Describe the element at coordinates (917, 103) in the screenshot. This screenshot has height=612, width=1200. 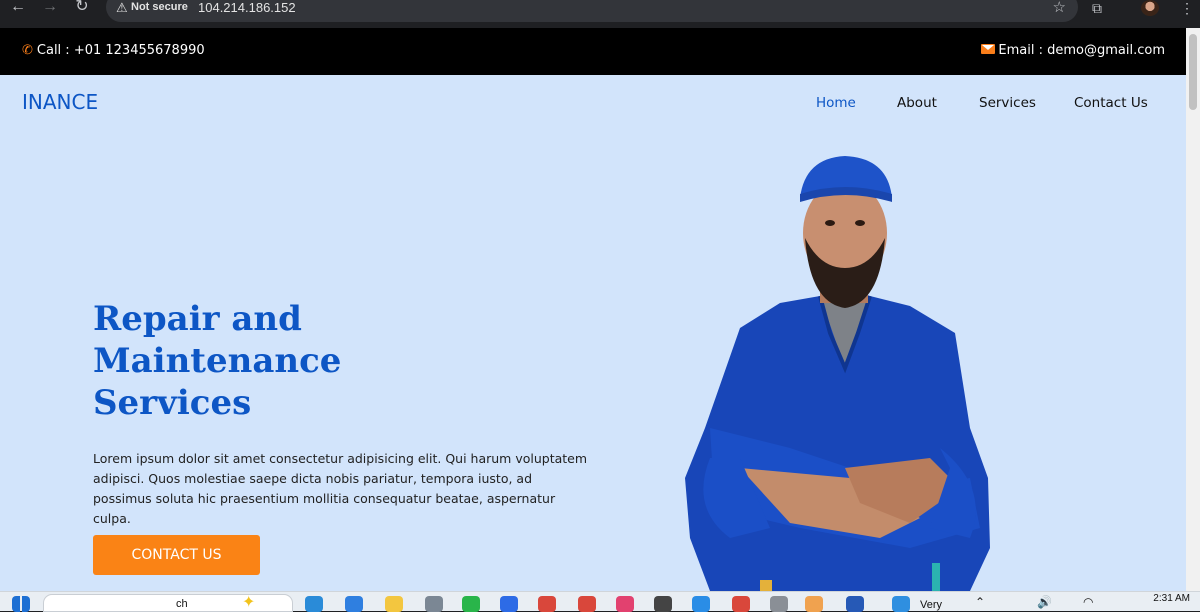
I see `nav-about: About` at that location.